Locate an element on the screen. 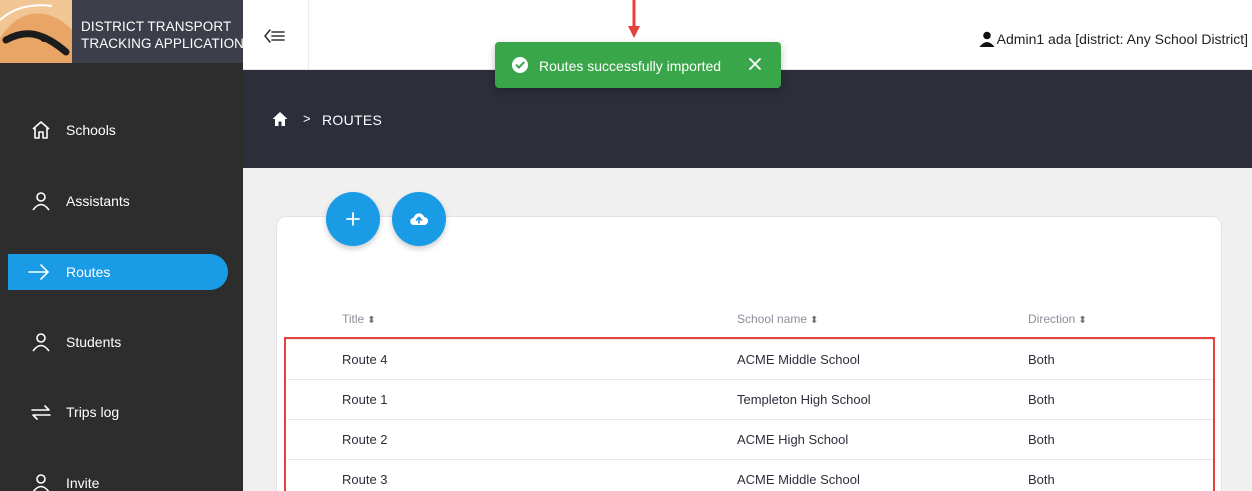 Image resolution: width=1252 pixels, height=491 pixels. success-toast: Routes successfully imported is located at coordinates (638, 65).